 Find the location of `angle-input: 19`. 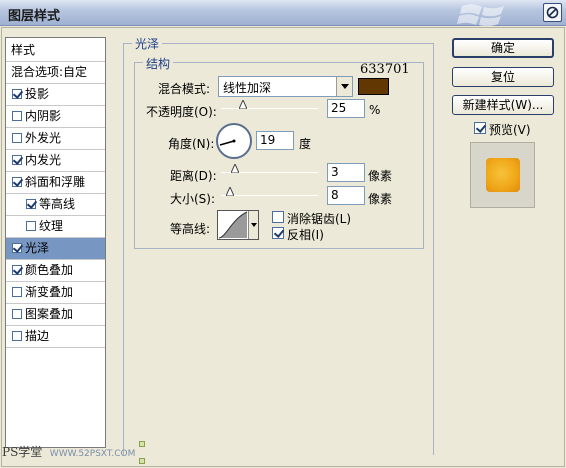

angle-input: 19 is located at coordinates (275, 140).